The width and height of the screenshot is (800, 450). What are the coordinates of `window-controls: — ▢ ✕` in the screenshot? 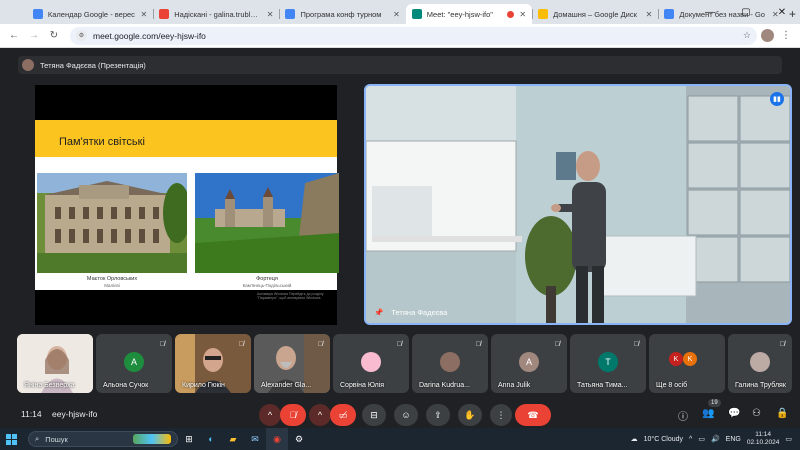 It's located at (746, 12).